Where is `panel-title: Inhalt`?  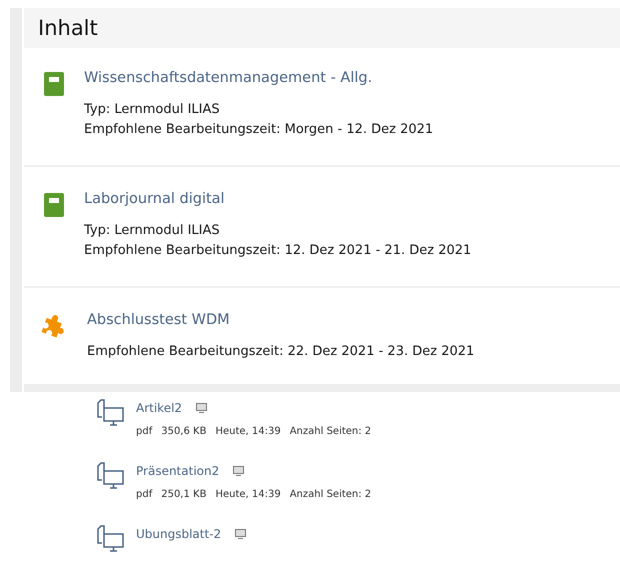 panel-title: Inhalt is located at coordinates (68, 28).